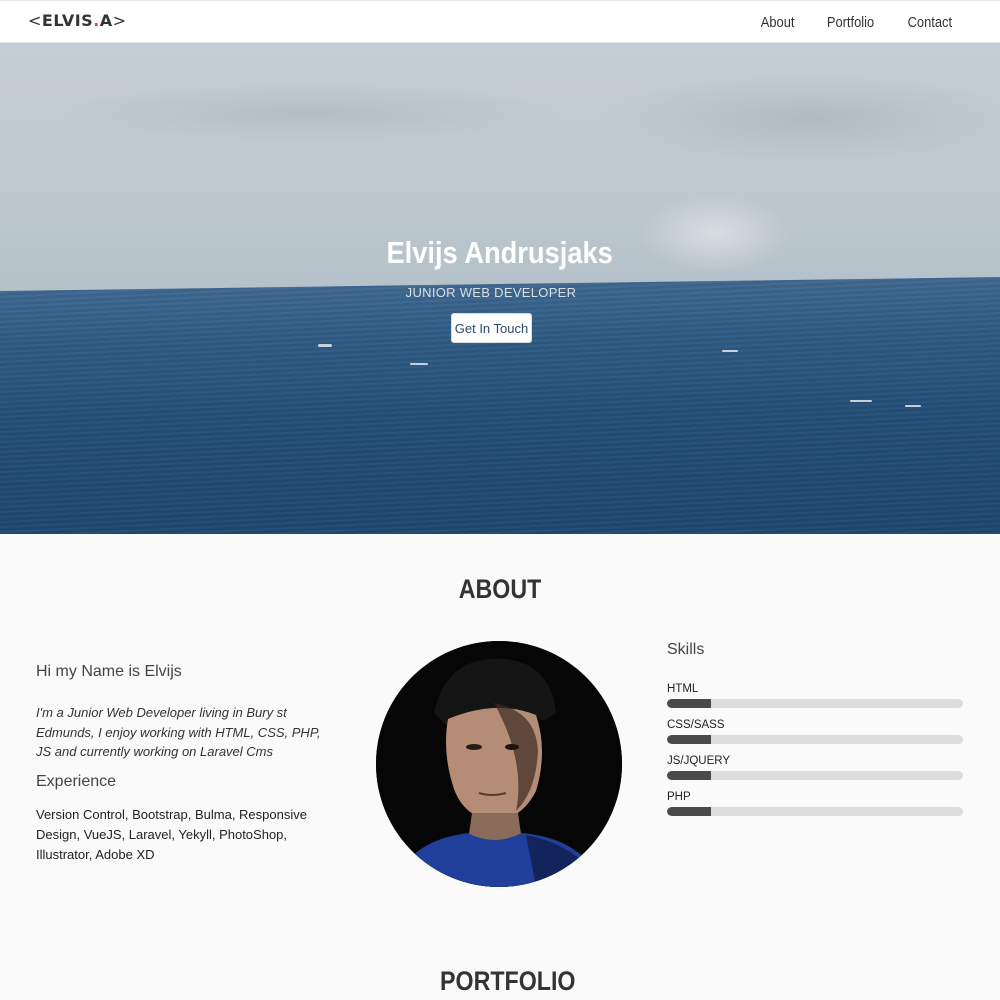  I want to click on skill-label: PHP, so click(679, 797).